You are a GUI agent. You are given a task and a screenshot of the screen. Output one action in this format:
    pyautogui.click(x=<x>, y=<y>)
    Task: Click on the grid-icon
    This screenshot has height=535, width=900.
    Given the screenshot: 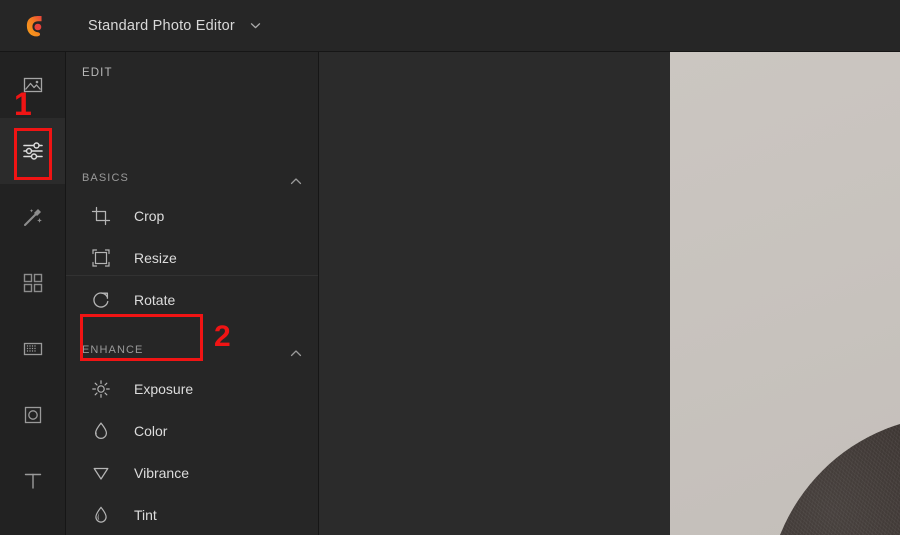 What is the action you would take?
    pyautogui.click(x=32, y=283)
    